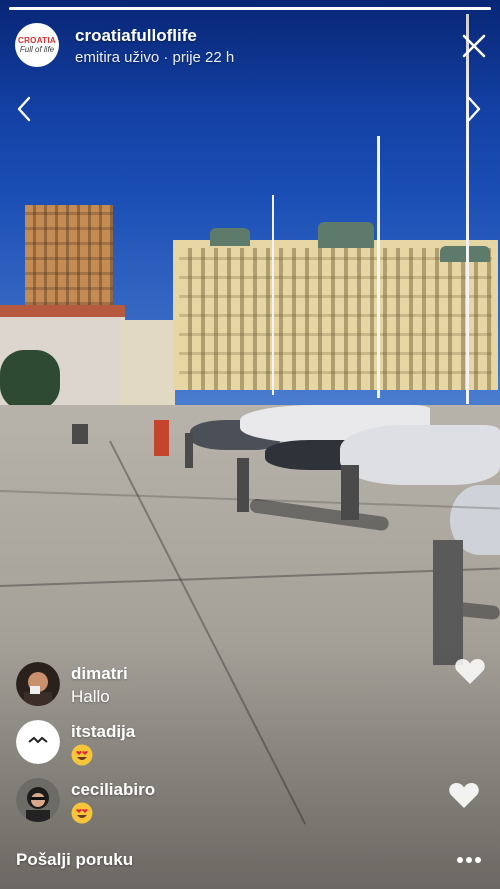 The height and width of the screenshot is (889, 500). I want to click on profile-avatar: CROATIA Full of life, so click(37, 45).